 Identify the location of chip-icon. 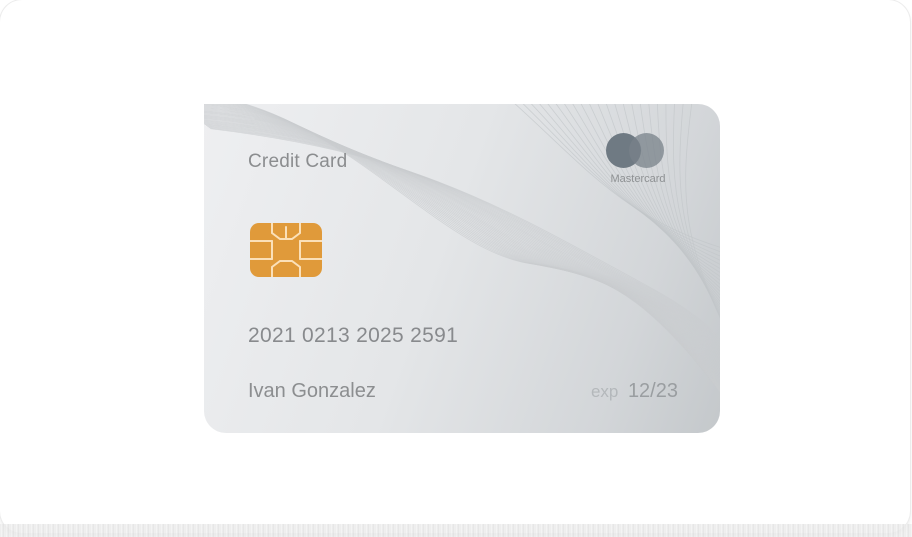
(286, 250).